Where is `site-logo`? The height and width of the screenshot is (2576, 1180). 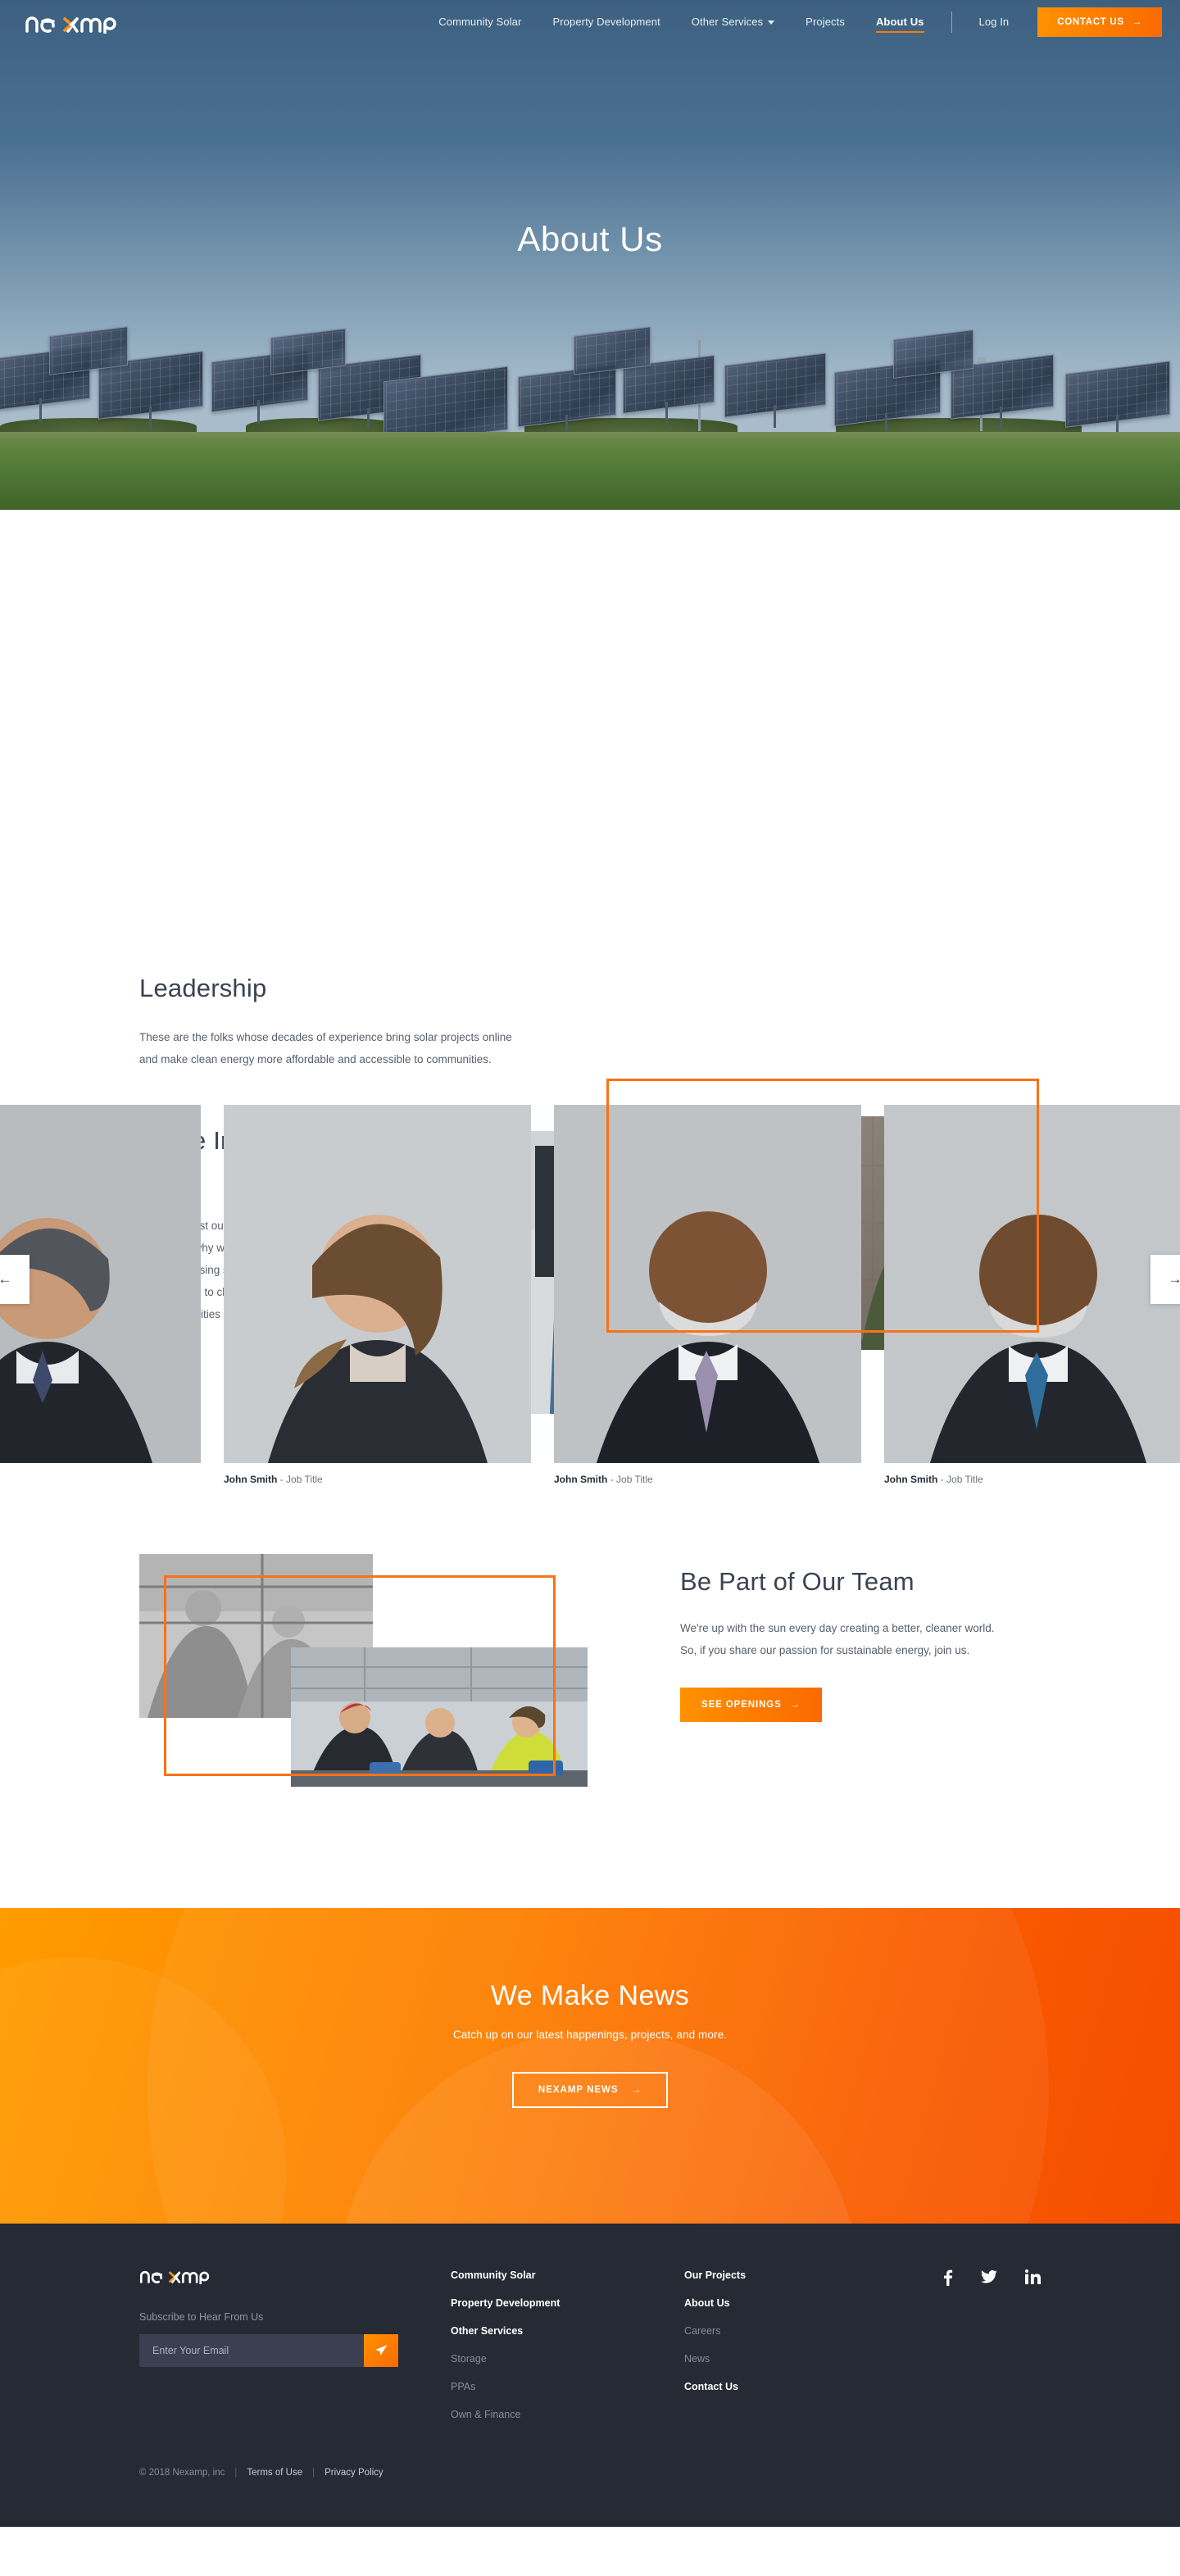 site-logo is located at coordinates (73, 22).